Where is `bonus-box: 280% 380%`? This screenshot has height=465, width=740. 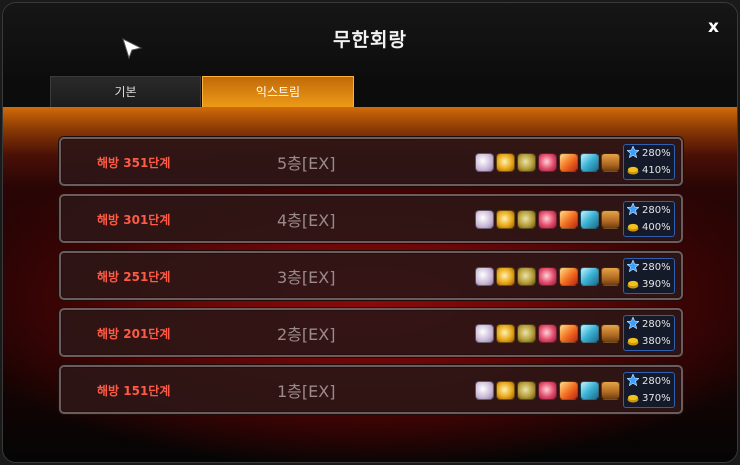 bonus-box: 280% 380% is located at coordinates (649, 333).